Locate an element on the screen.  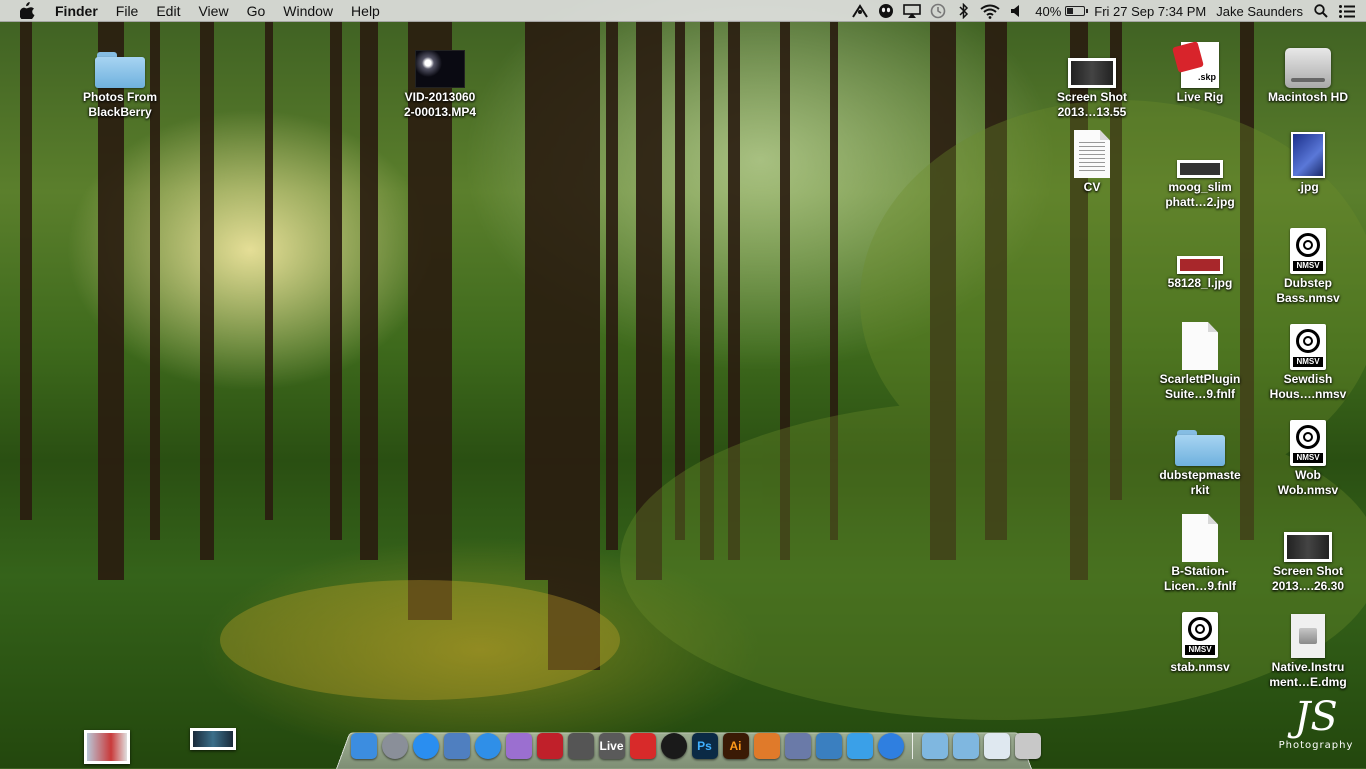
apple-menu-icon is located at coordinates (27, 11).